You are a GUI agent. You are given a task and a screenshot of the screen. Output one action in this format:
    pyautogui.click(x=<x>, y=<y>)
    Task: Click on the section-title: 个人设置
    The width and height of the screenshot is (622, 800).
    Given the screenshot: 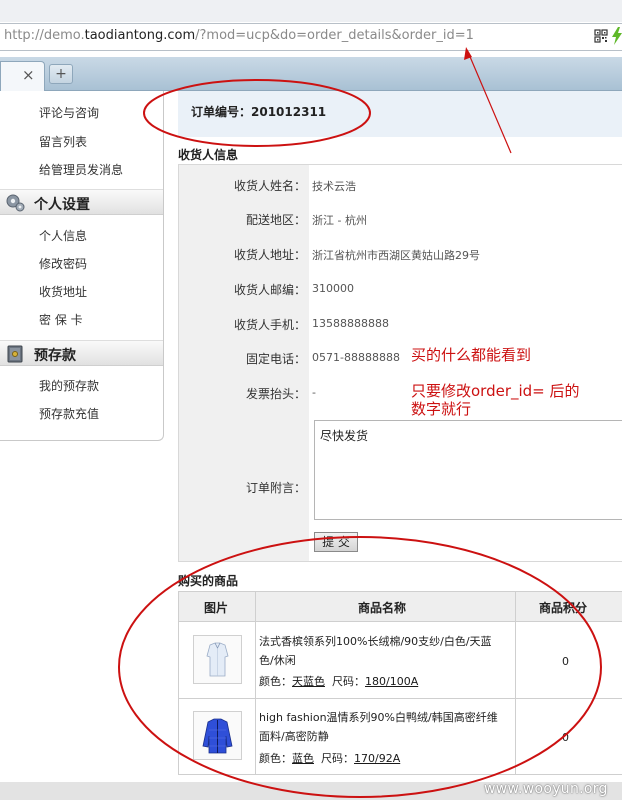 What is the action you would take?
    pyautogui.click(x=62, y=205)
    